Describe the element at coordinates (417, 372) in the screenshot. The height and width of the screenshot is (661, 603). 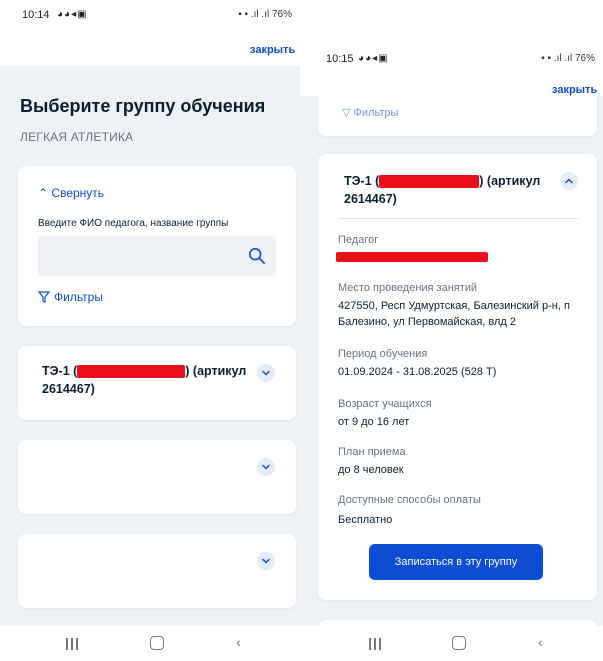
I see `field-value: 01.09.2024 - 31.08.2025 (528 Т)` at that location.